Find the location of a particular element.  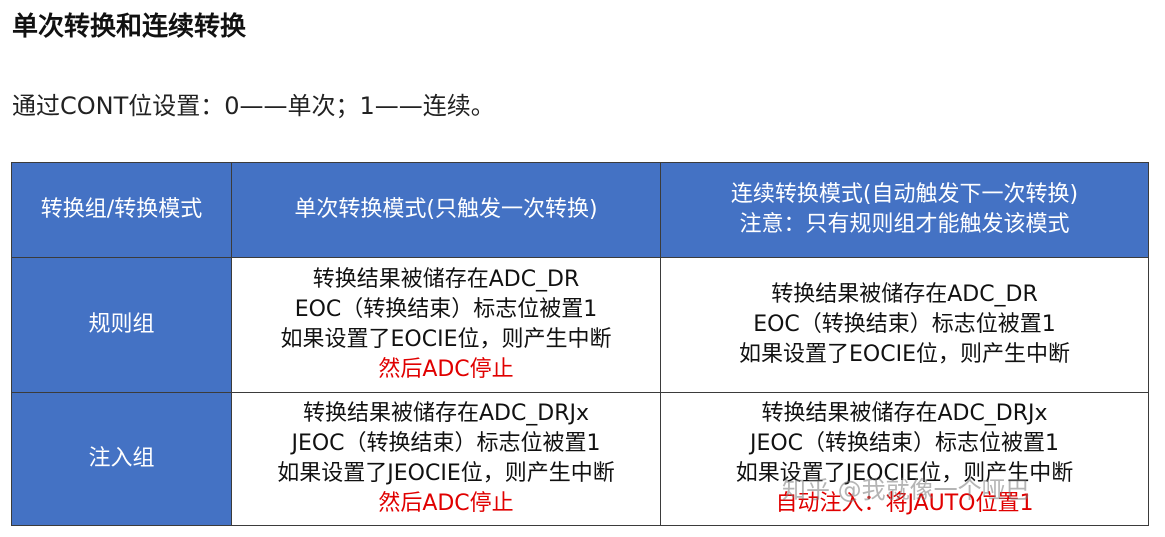

header-continuous-mode: 连续转换模式(自动触发下一次转换) 注意：只有规则组才能触发该模式 is located at coordinates (904, 210).